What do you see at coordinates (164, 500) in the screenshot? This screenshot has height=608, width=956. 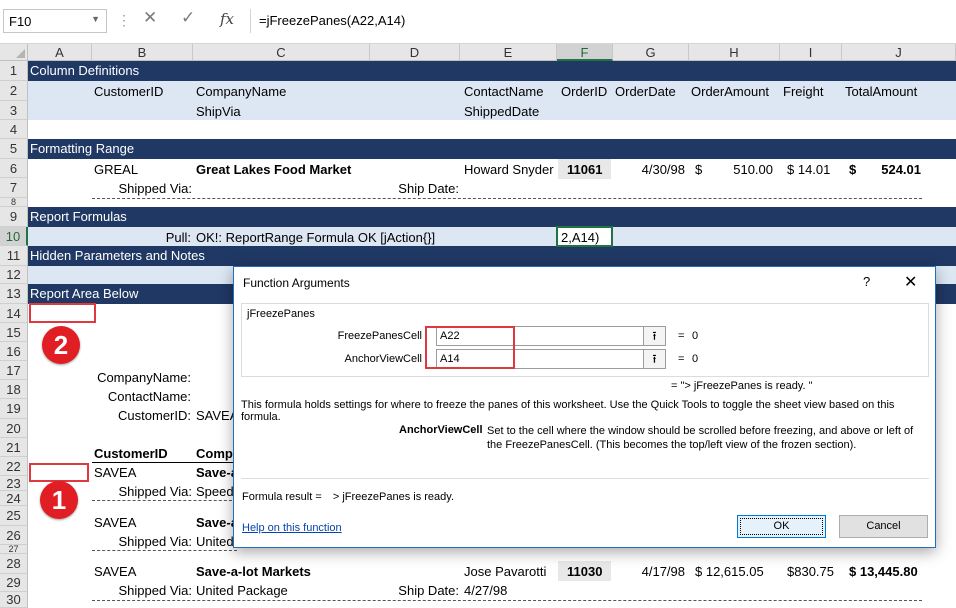 I see `row-divider` at bounding box center [164, 500].